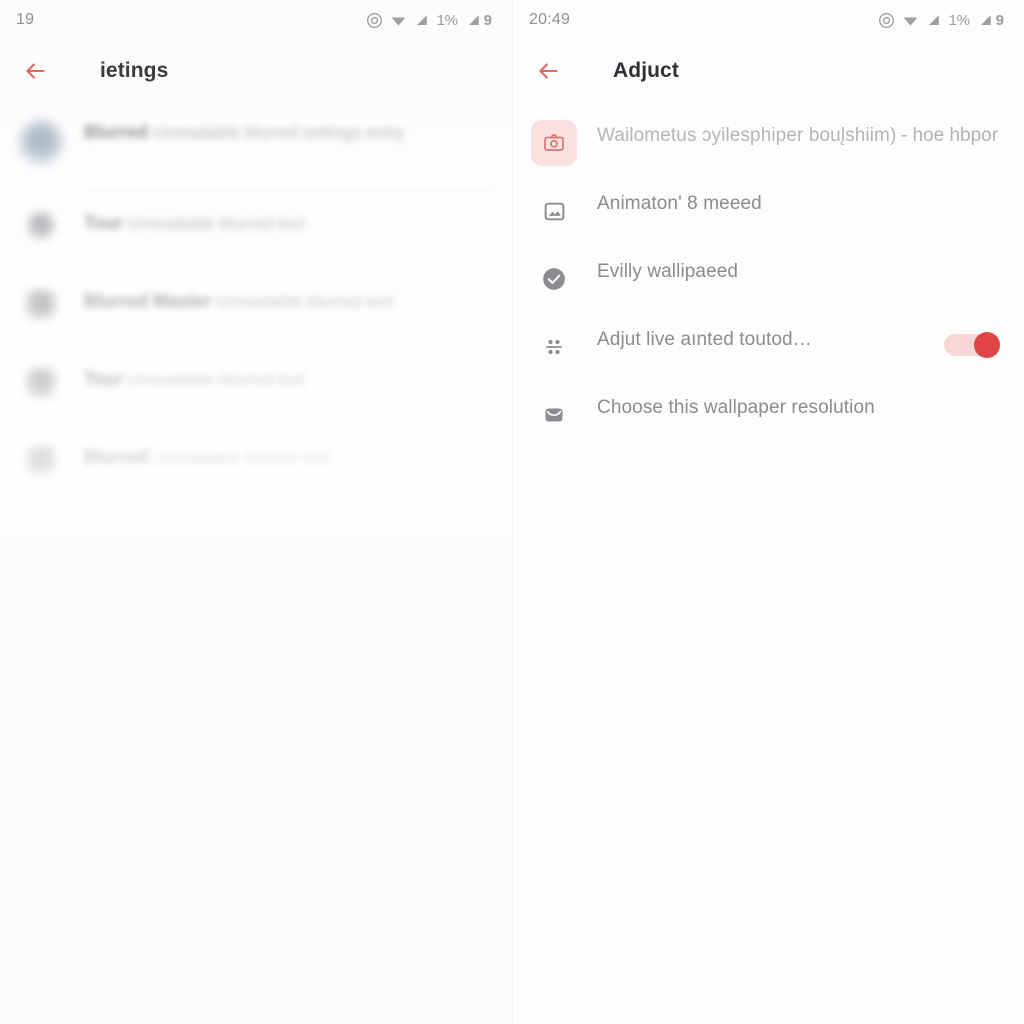 Image resolution: width=1024 pixels, height=1024 pixels. I want to click on list-item-title: Animaton' 8 meeed, so click(679, 203).